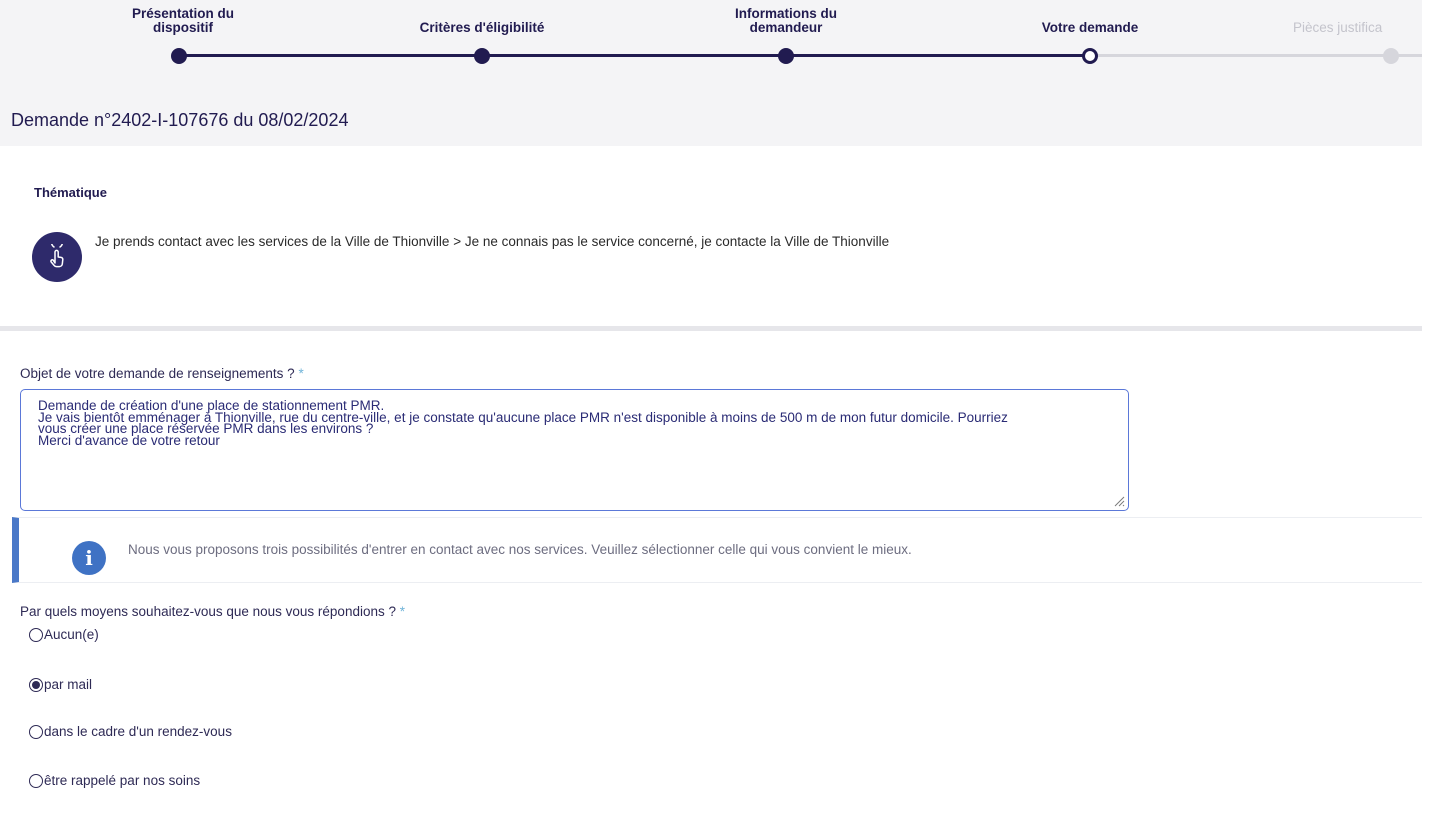  What do you see at coordinates (138, 731) in the screenshot?
I see `radio-label: dans le cadre d'un rendez-vous` at bounding box center [138, 731].